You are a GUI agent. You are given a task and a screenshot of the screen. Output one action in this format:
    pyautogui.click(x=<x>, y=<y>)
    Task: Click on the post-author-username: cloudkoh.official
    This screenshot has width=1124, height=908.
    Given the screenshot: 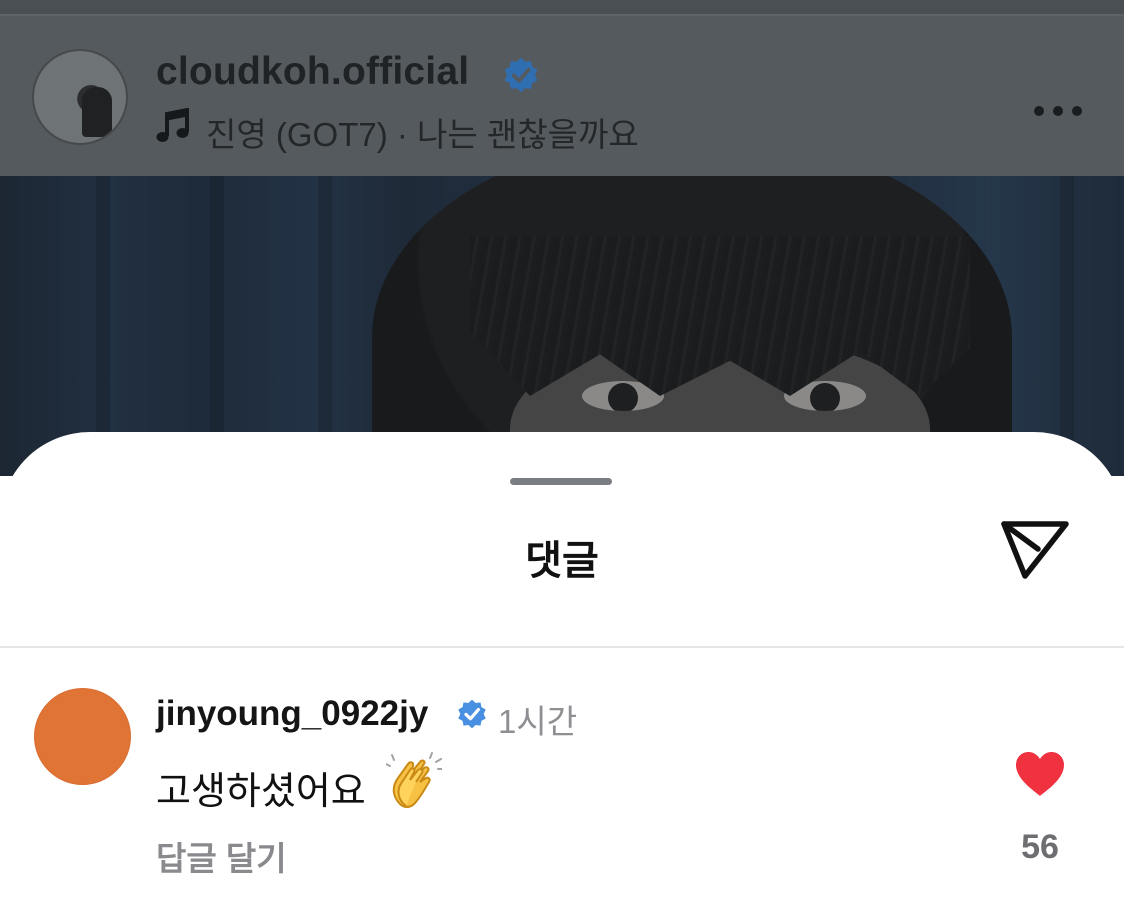 What is the action you would take?
    pyautogui.click(x=312, y=72)
    